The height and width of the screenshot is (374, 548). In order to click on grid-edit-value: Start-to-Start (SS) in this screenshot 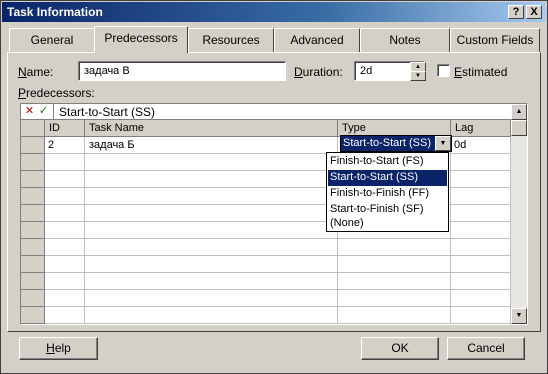, I will do `click(107, 112)`.